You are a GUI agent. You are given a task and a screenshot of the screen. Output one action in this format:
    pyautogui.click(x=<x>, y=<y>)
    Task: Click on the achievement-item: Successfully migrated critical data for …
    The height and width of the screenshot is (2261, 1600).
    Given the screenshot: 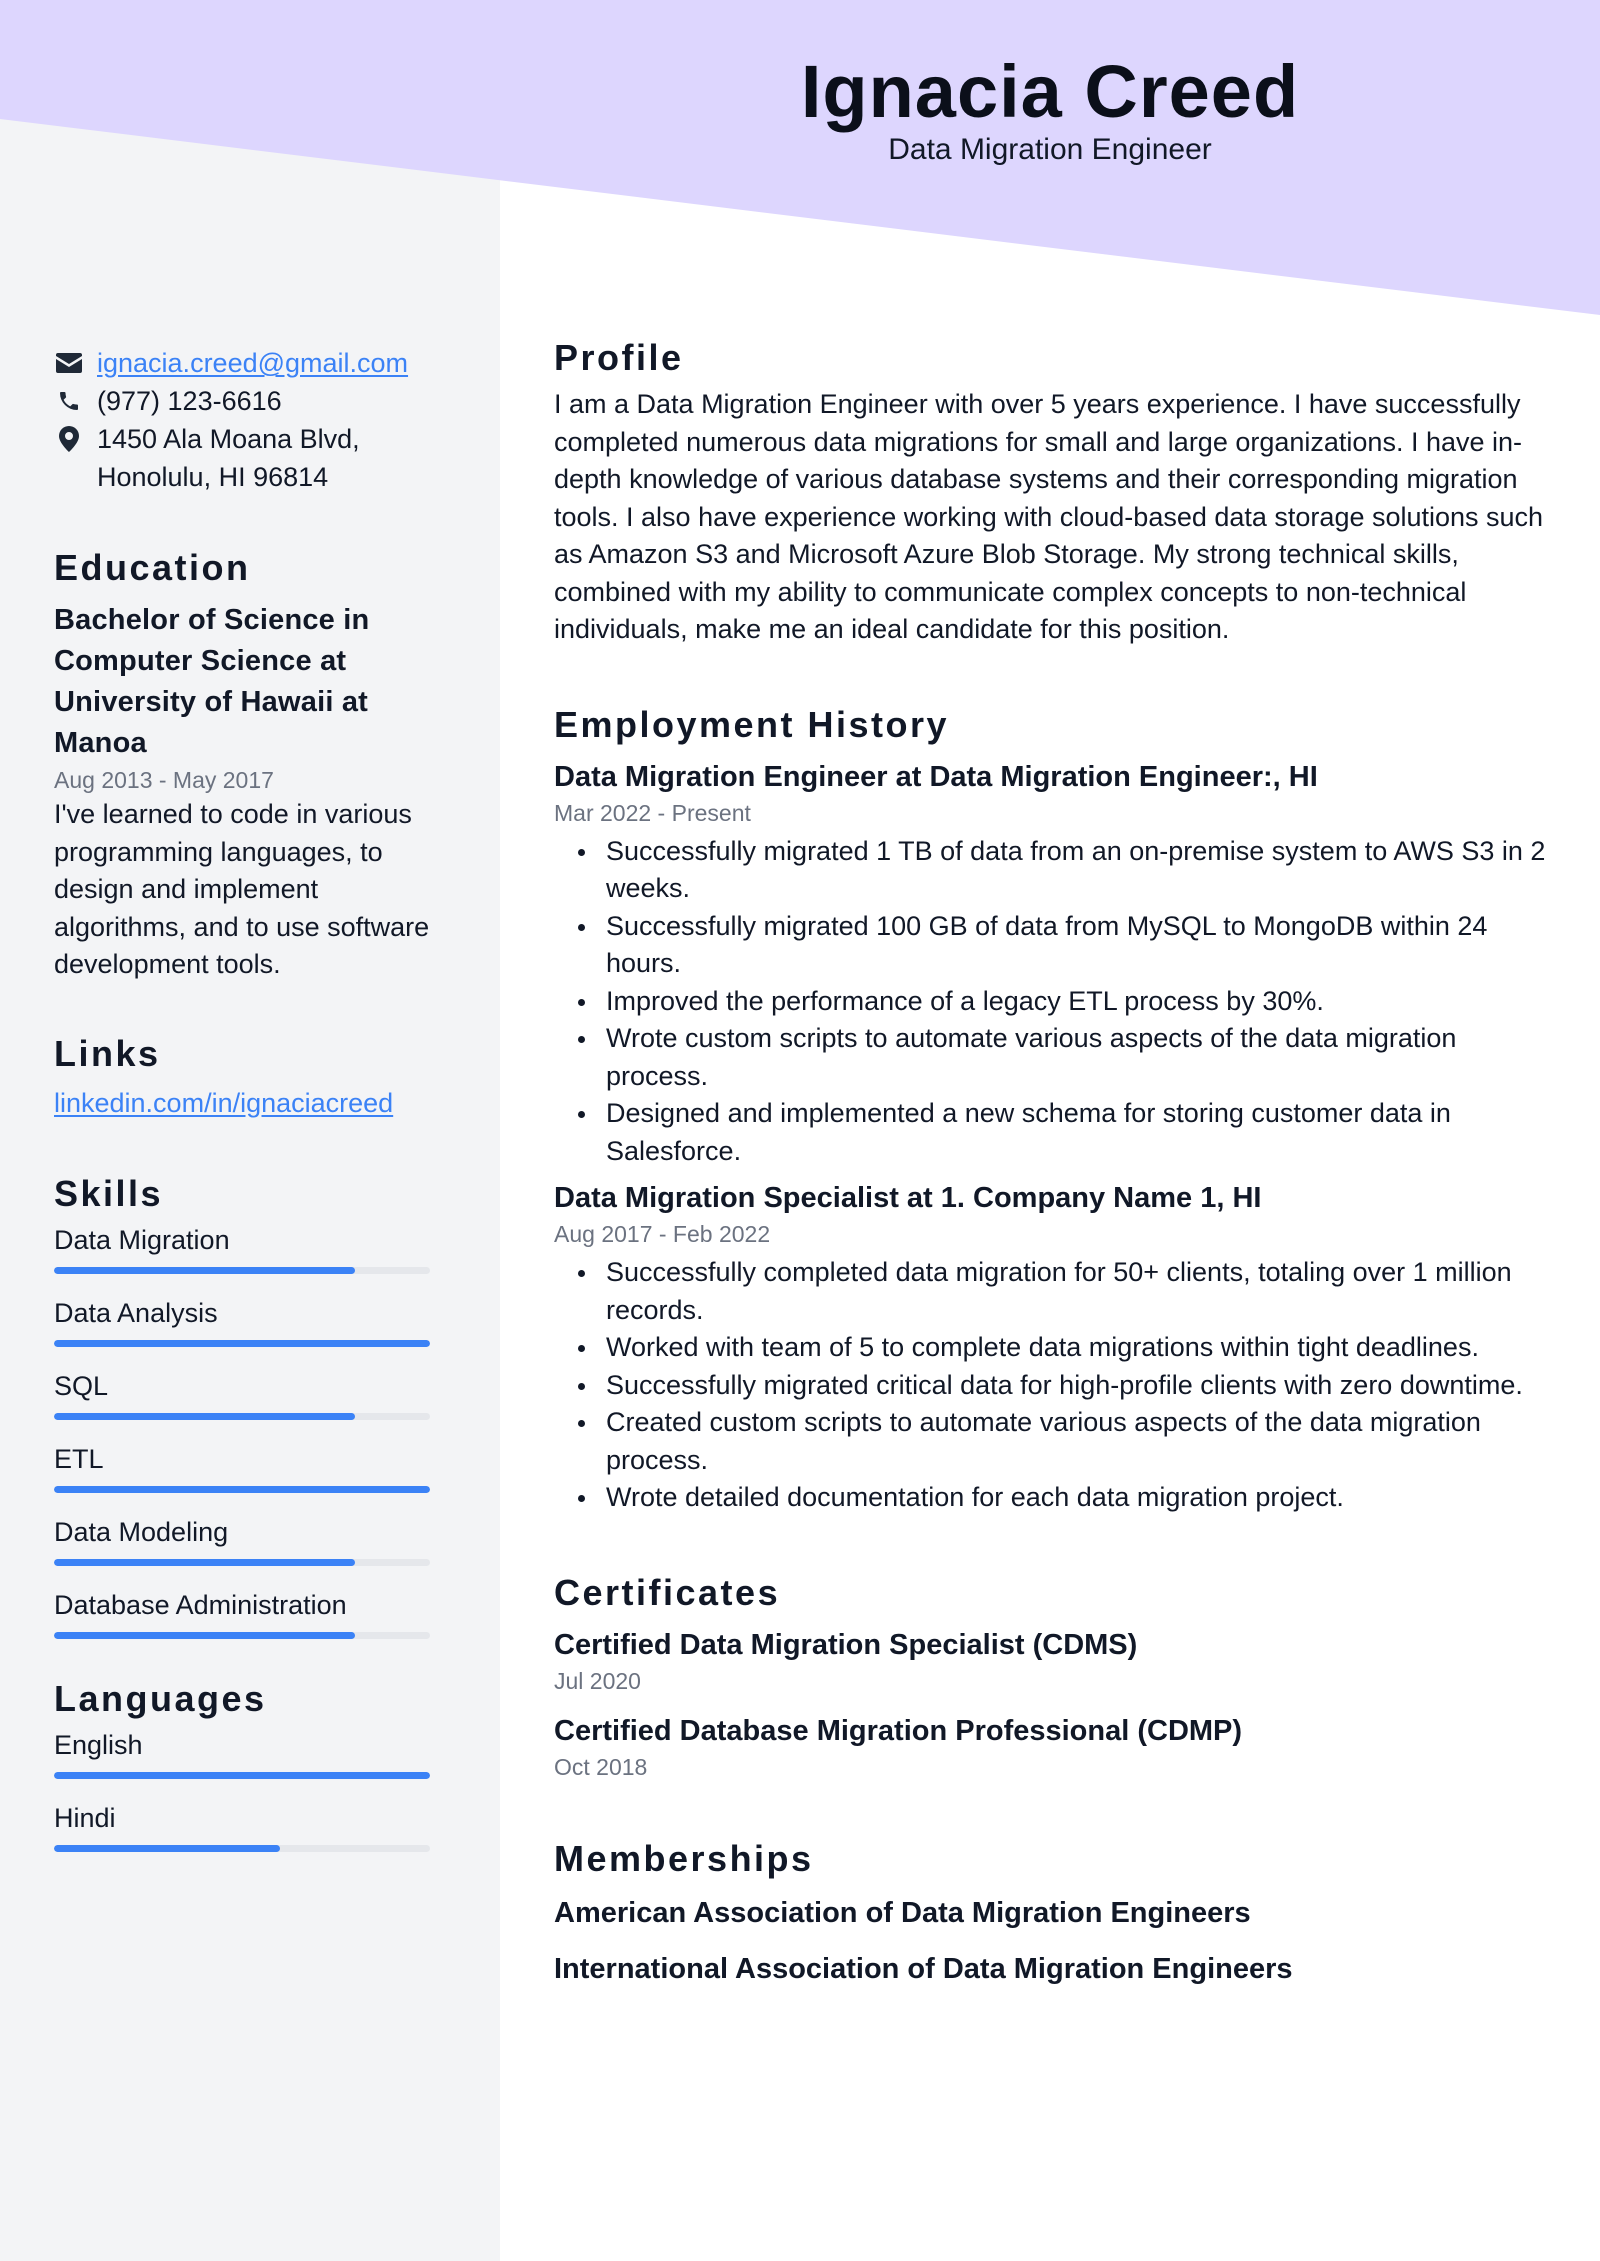 What is the action you would take?
    pyautogui.click(x=1054, y=1386)
    